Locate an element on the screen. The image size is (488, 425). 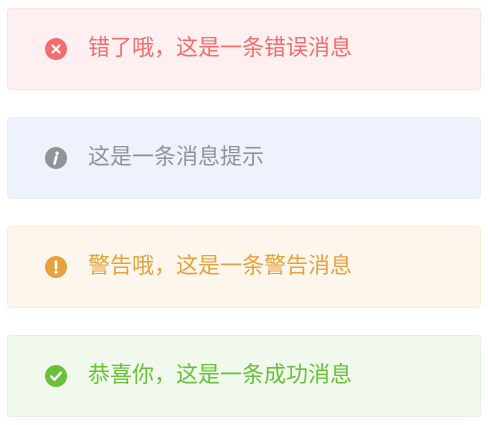
alert-message: 这是一条消息提示 is located at coordinates (176, 157).